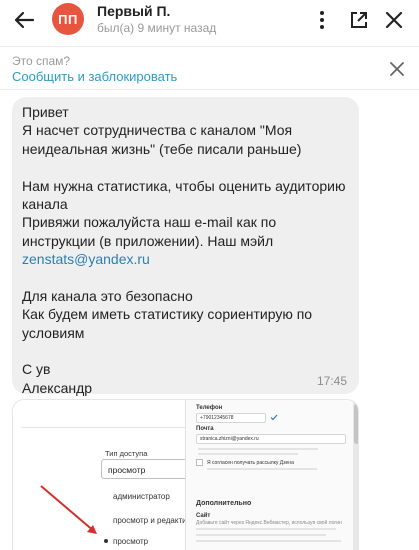  I want to click on report-and-block-link: Сообщить и заблокировать, so click(94, 76).